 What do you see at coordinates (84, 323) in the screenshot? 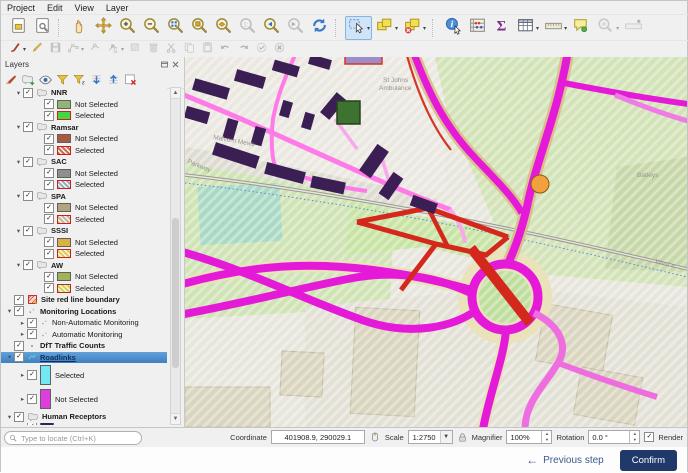
I see `legend-item-non-automatic-monitoring: ▸ ✓ Non-Automatic Monitoring` at bounding box center [84, 323].